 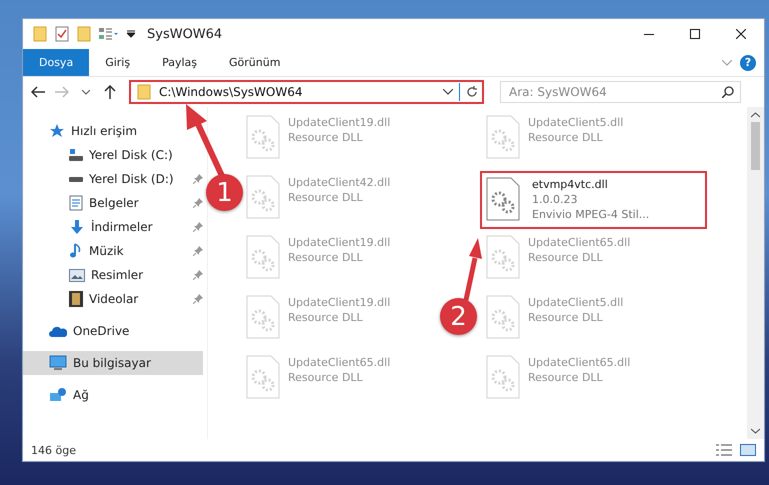 I want to click on address-bar: C:\Windows\SysWOW64, so click(x=306, y=92).